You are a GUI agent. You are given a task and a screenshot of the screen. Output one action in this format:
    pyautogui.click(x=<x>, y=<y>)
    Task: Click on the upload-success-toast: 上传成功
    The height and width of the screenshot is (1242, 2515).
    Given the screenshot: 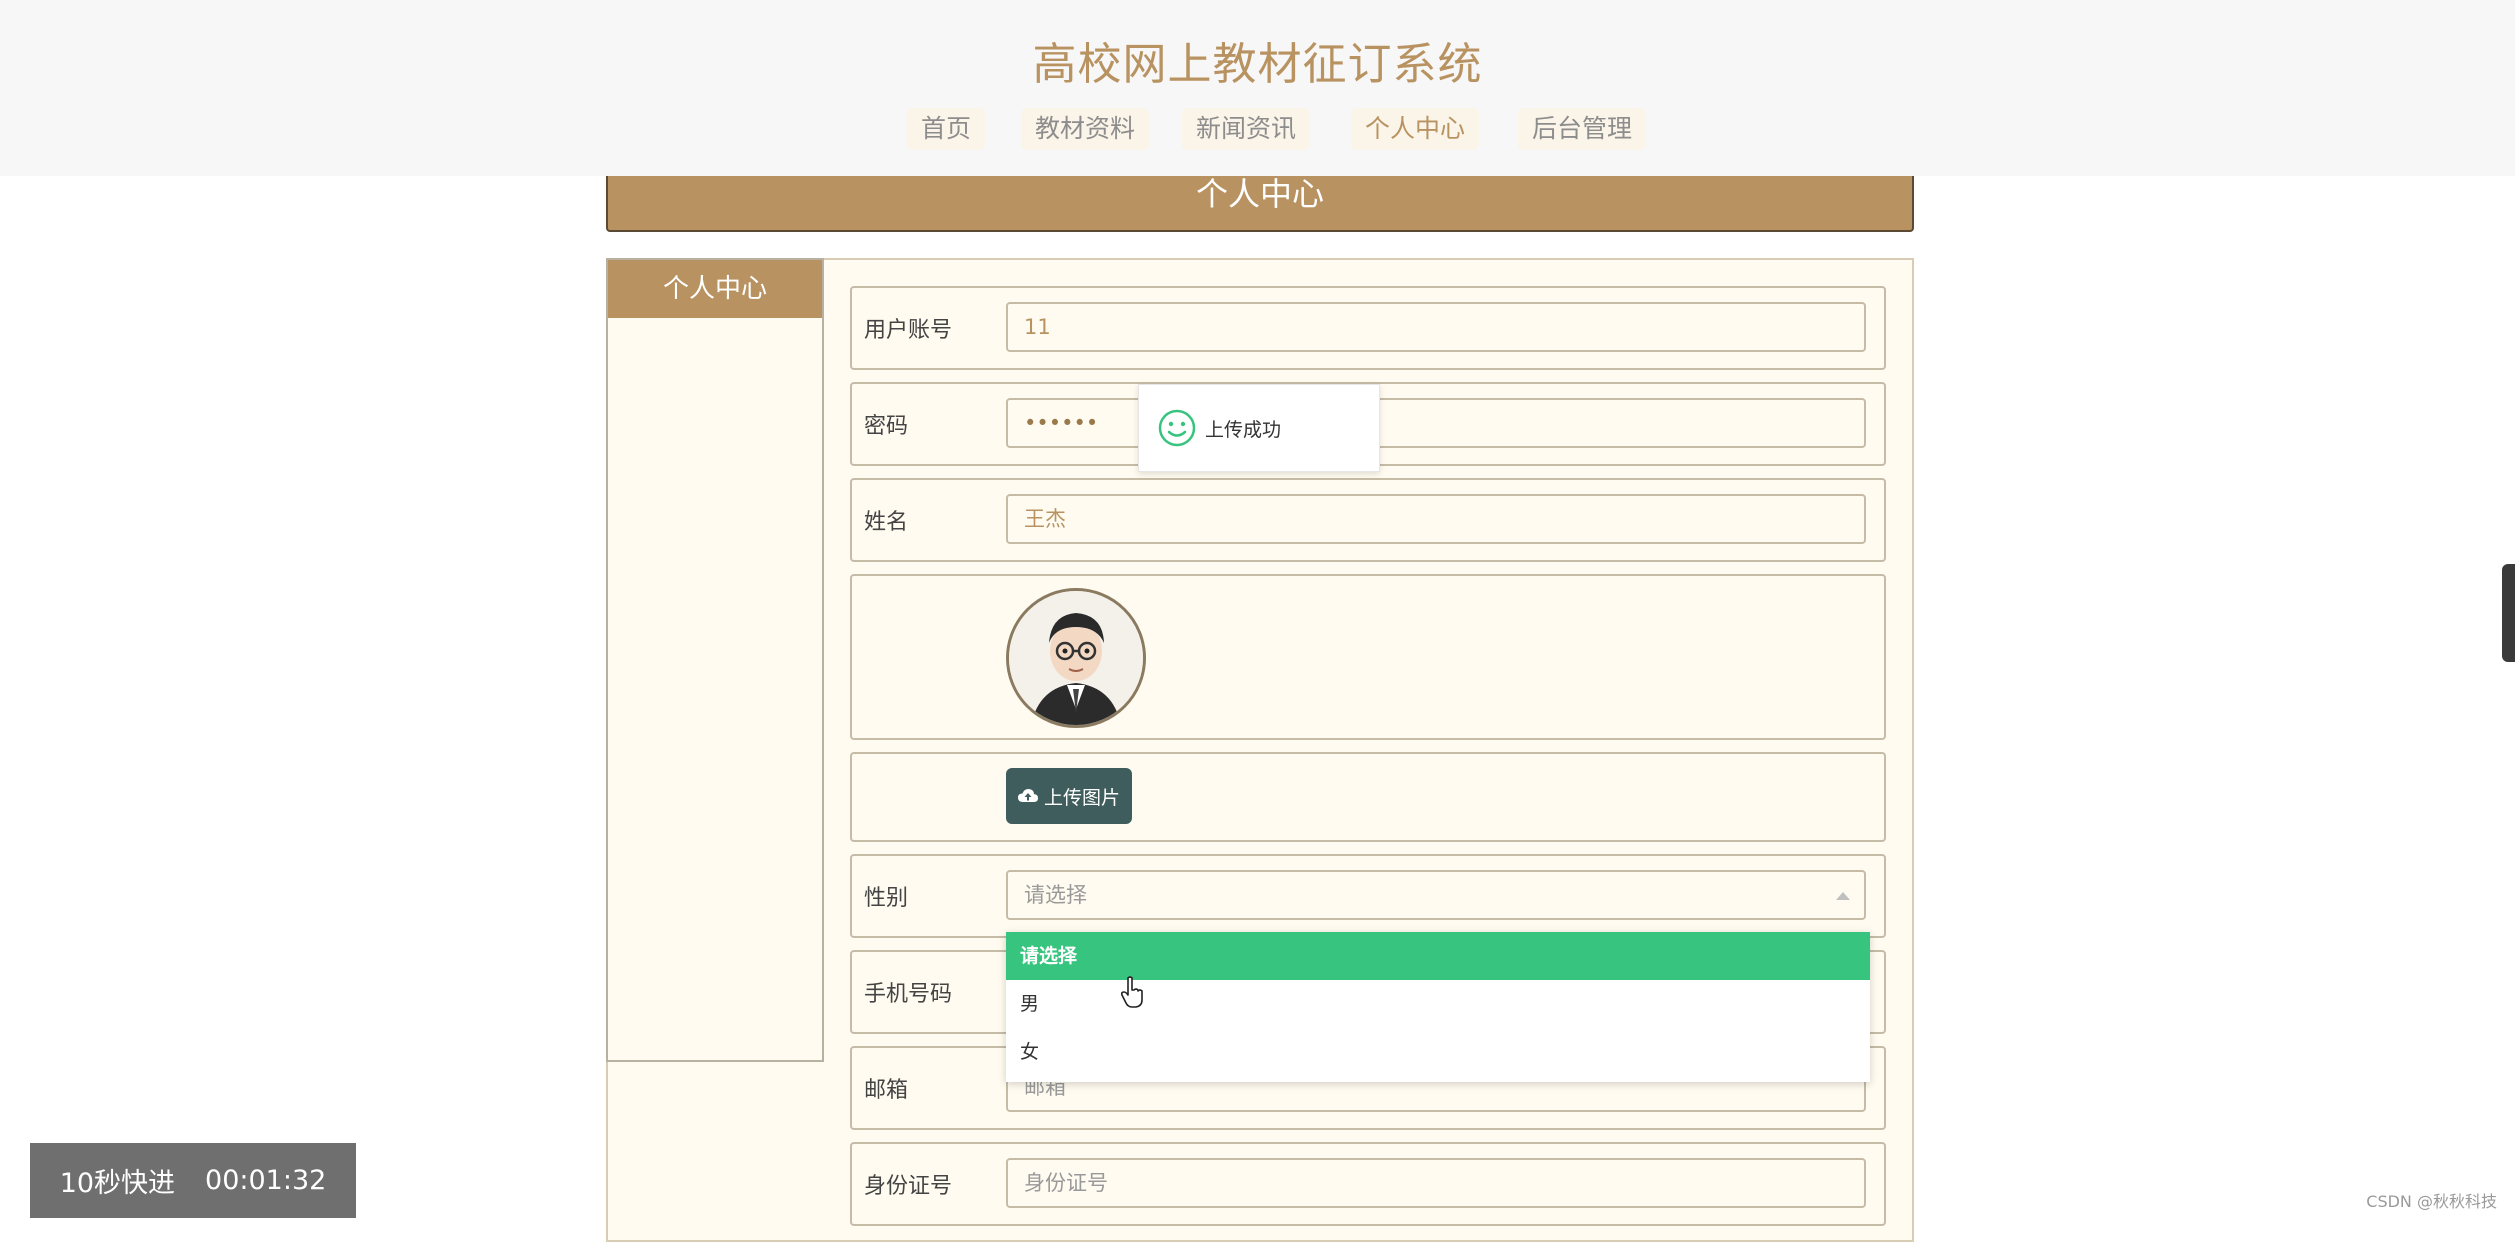 What is the action you would take?
    pyautogui.click(x=1259, y=428)
    